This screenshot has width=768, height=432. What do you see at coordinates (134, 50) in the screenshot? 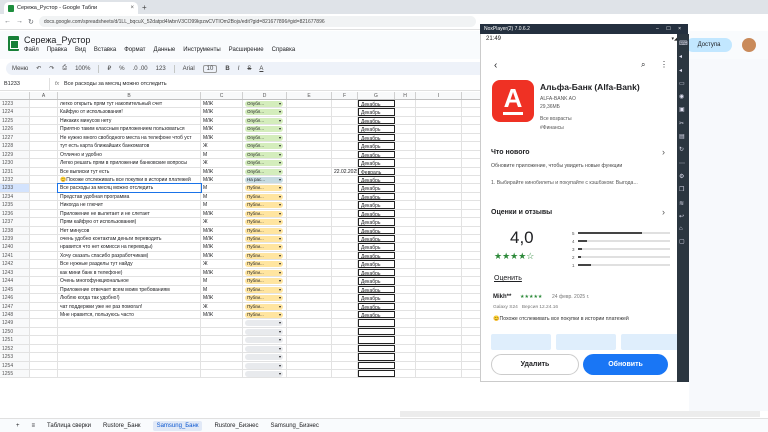
I see `menu-format: Формат` at bounding box center [134, 50].